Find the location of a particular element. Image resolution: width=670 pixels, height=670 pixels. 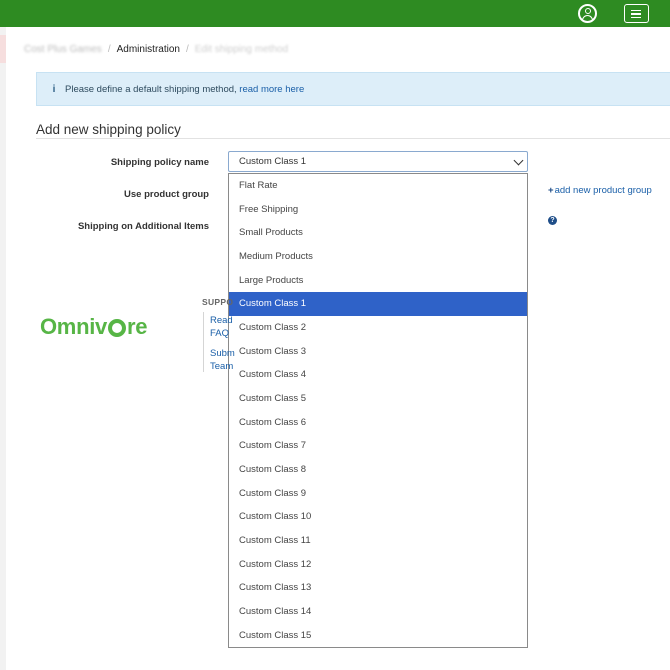

support-link-submit: Subm is located at coordinates (222, 353).